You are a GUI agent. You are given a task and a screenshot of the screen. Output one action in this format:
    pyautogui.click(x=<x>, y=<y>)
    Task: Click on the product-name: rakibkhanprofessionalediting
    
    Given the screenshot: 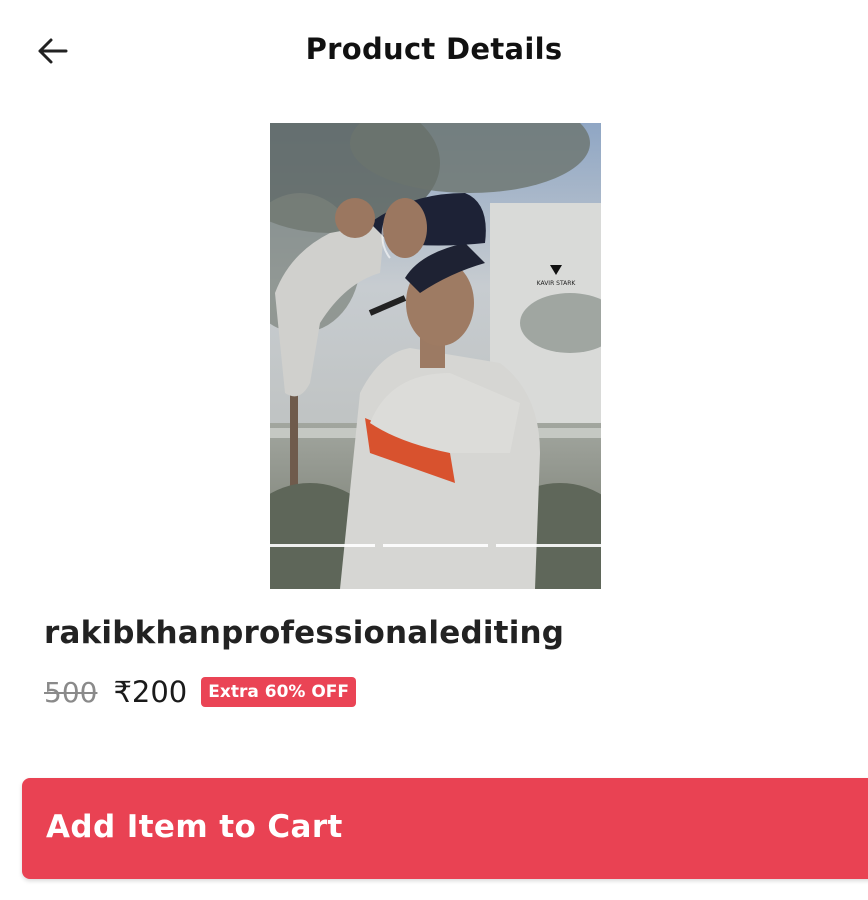 What is the action you would take?
    pyautogui.click(x=304, y=633)
    